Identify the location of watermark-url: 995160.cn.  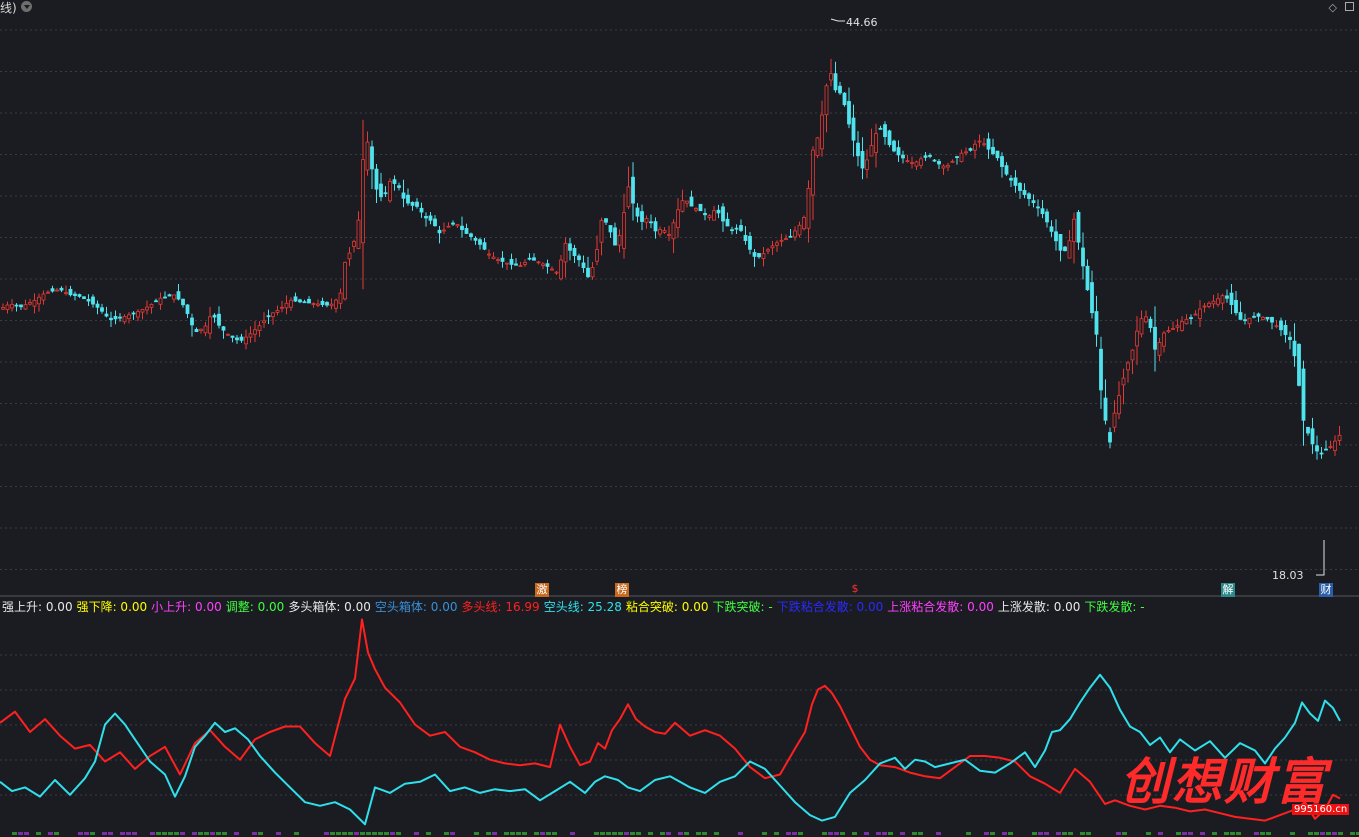
(1321, 809).